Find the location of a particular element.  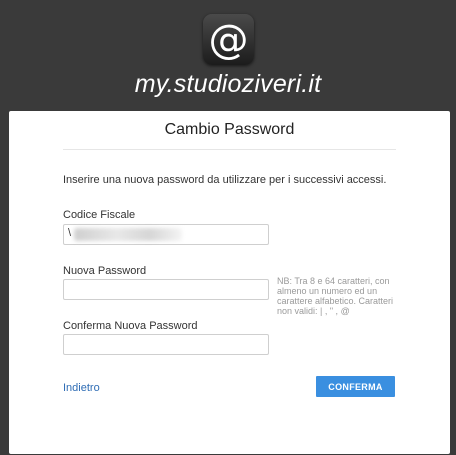

site-name: my.studioziveri.it is located at coordinates (228, 84).